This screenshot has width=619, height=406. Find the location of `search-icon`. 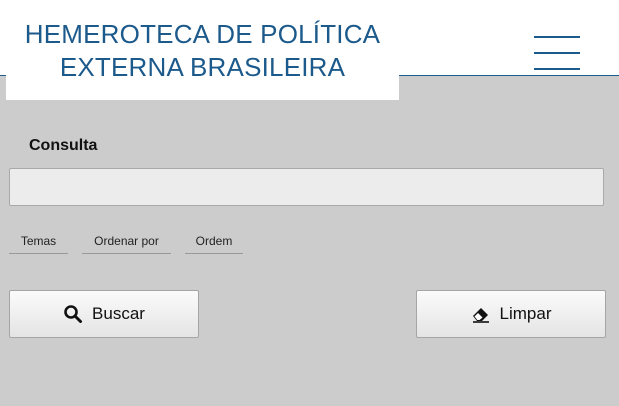

search-icon is located at coordinates (73, 314).